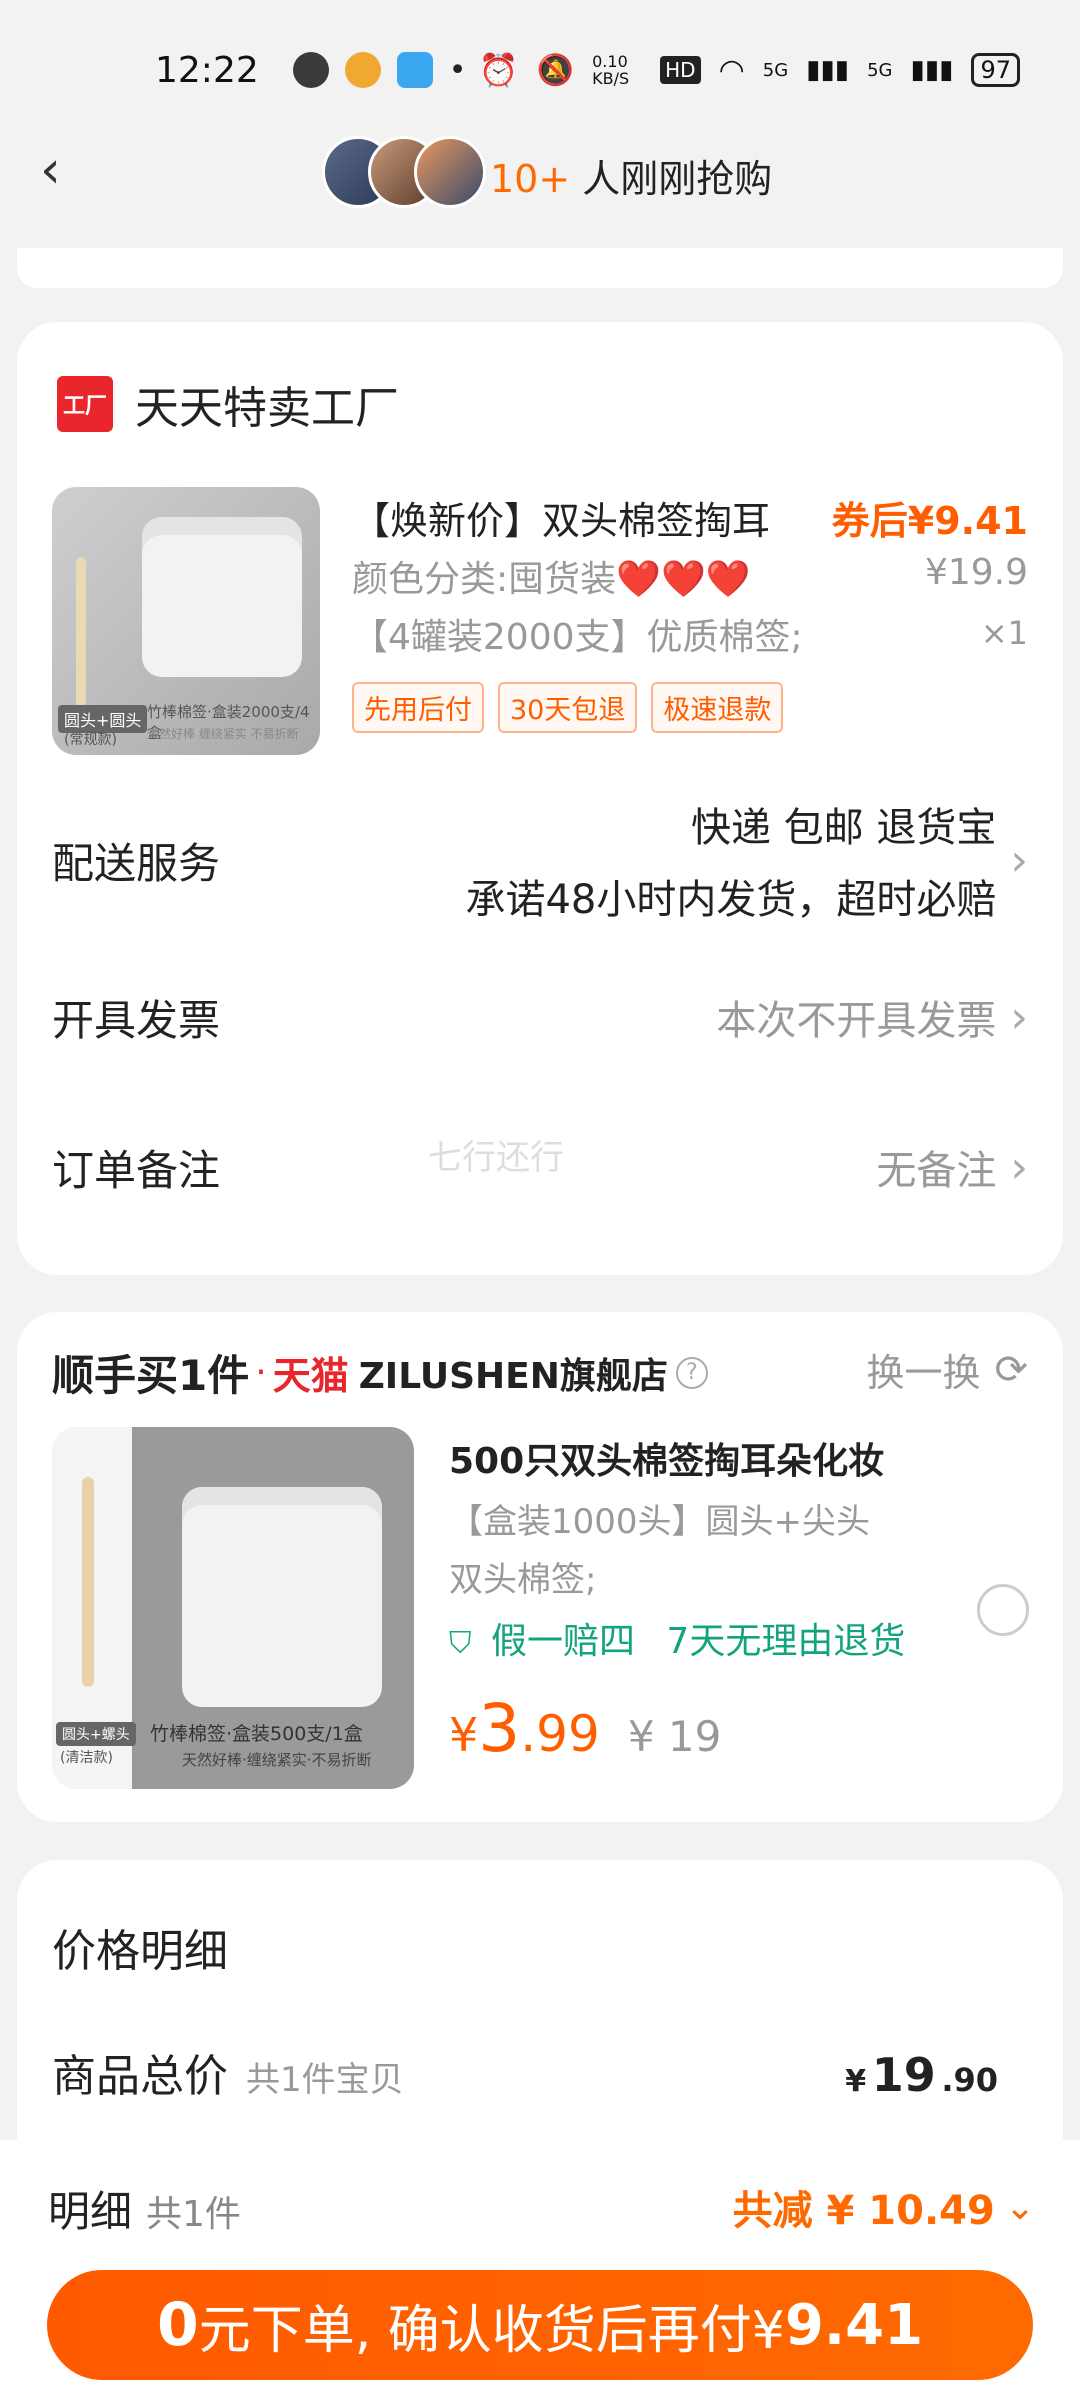 Image resolution: width=1080 pixels, height=2400 pixels. Describe the element at coordinates (513, 1376) in the screenshot. I see `store-name: ZILUSHEN旗舰店` at that location.